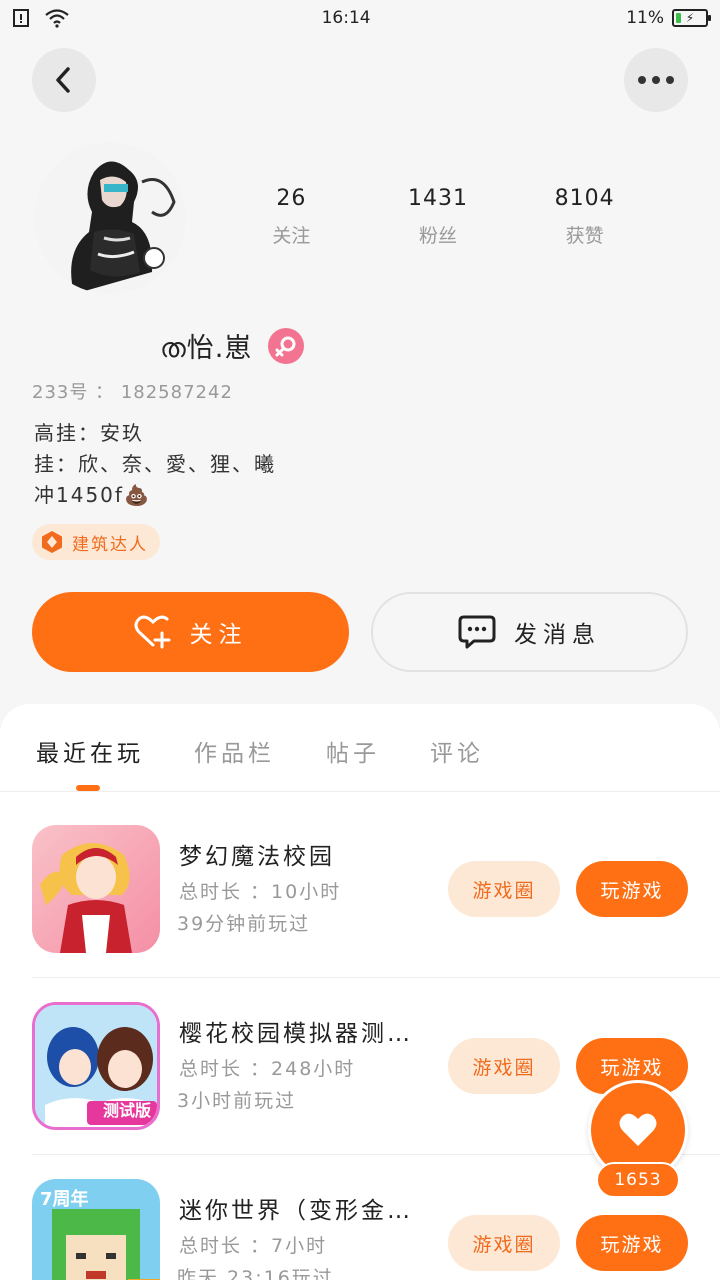 The height and width of the screenshot is (1280, 720). I want to click on divider, so click(376, 977).